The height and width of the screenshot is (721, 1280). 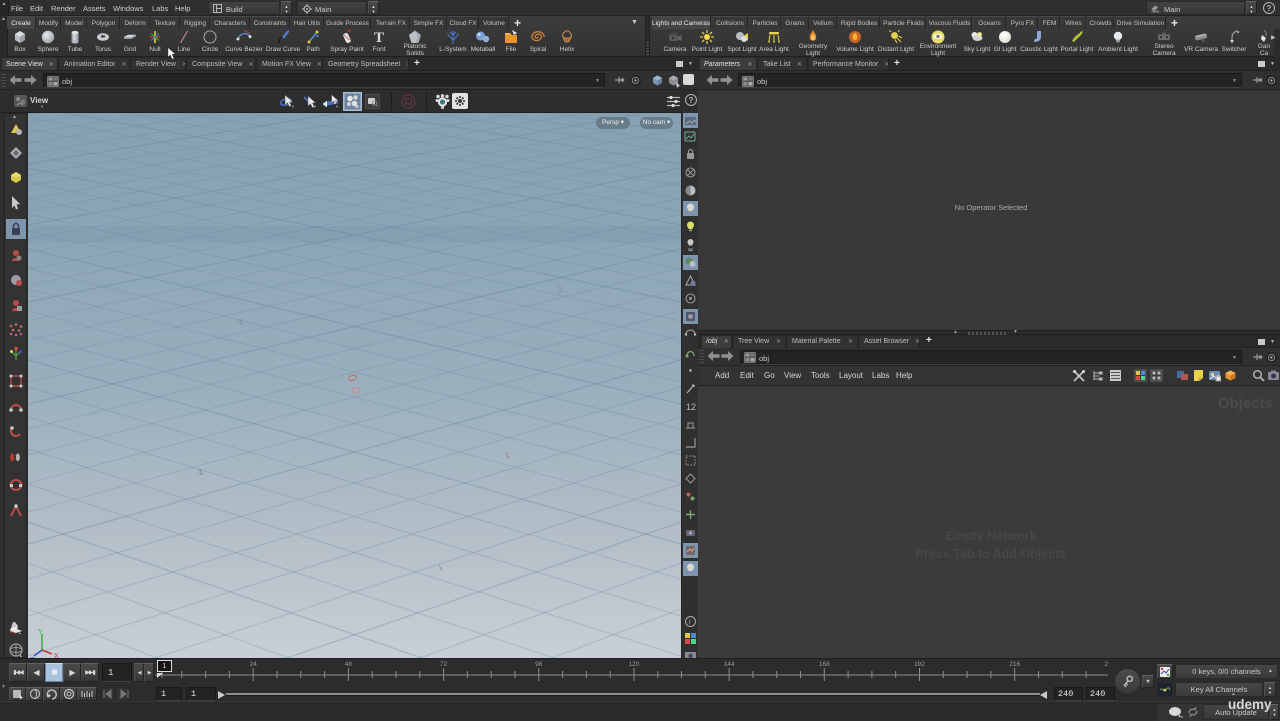 I want to click on svg-text: 72, so click(x=444, y=664).